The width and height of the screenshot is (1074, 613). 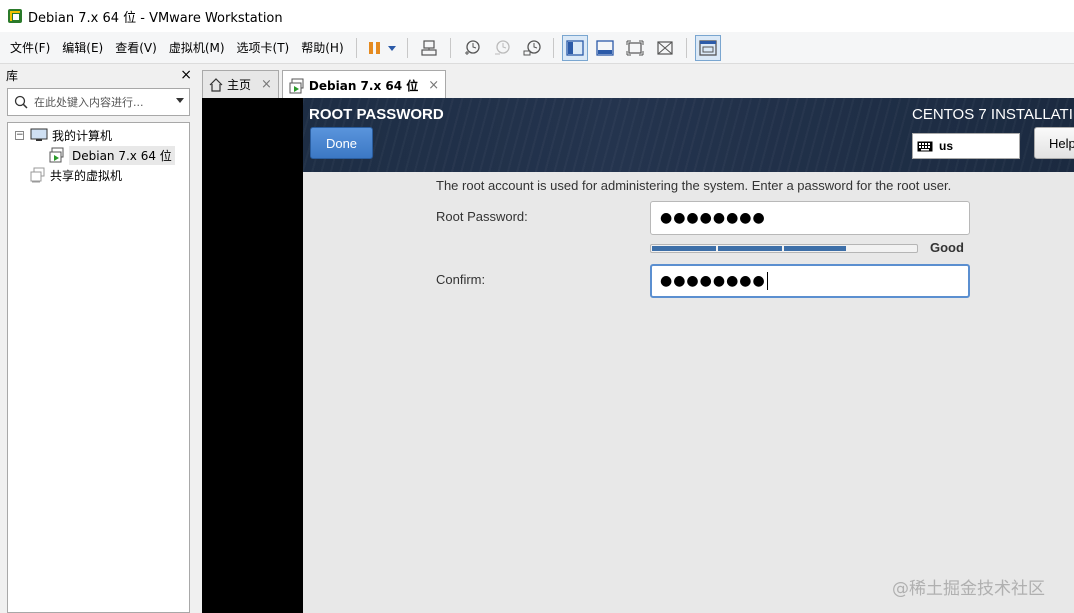 What do you see at coordinates (925, 146) in the screenshot?
I see `keyboard-icon` at bounding box center [925, 146].